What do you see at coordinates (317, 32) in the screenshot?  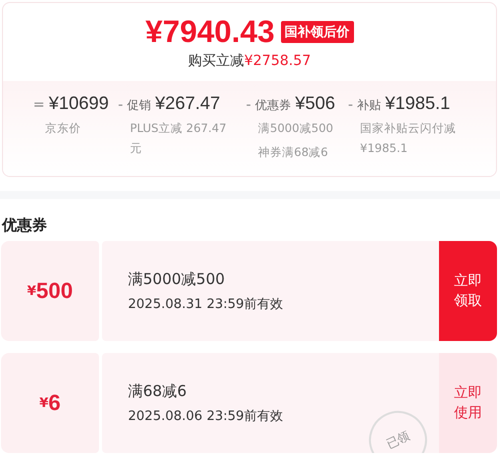 I see `price-tag: 国补领后价` at bounding box center [317, 32].